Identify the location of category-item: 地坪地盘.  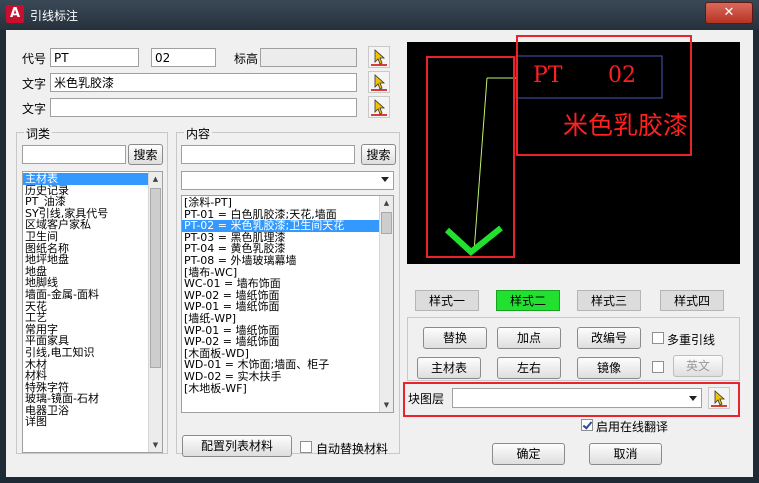
(92, 260).